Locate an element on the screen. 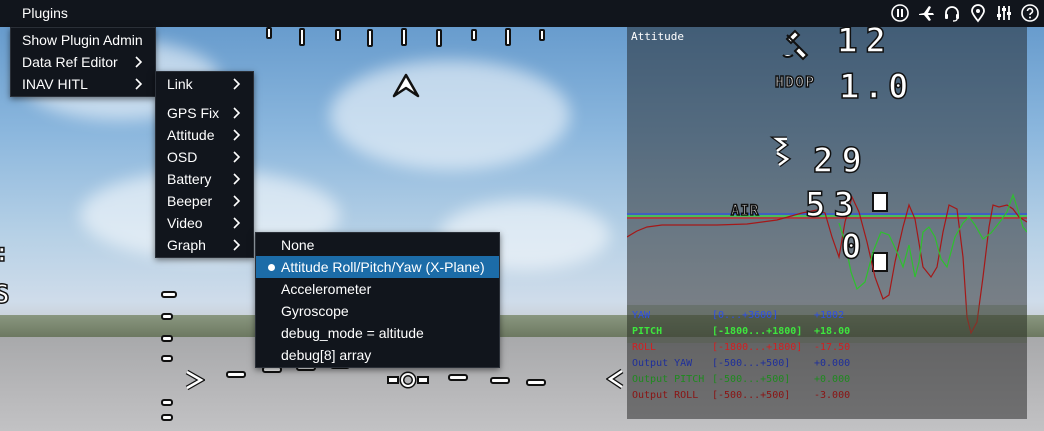  heading-pointer-icon is located at coordinates (406, 85).